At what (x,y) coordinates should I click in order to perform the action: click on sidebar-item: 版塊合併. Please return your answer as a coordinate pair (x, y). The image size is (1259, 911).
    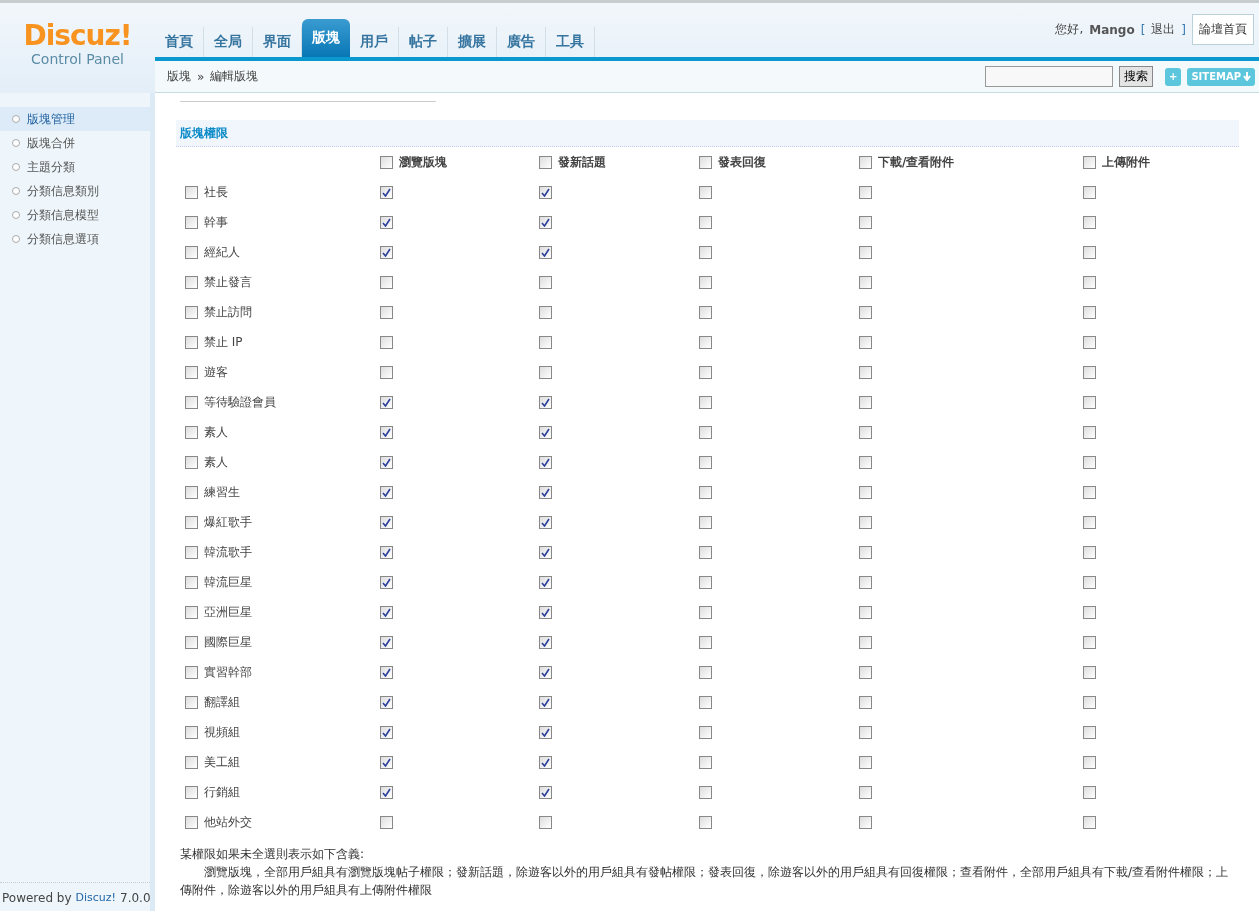
    Looking at the image, I should click on (75, 143).